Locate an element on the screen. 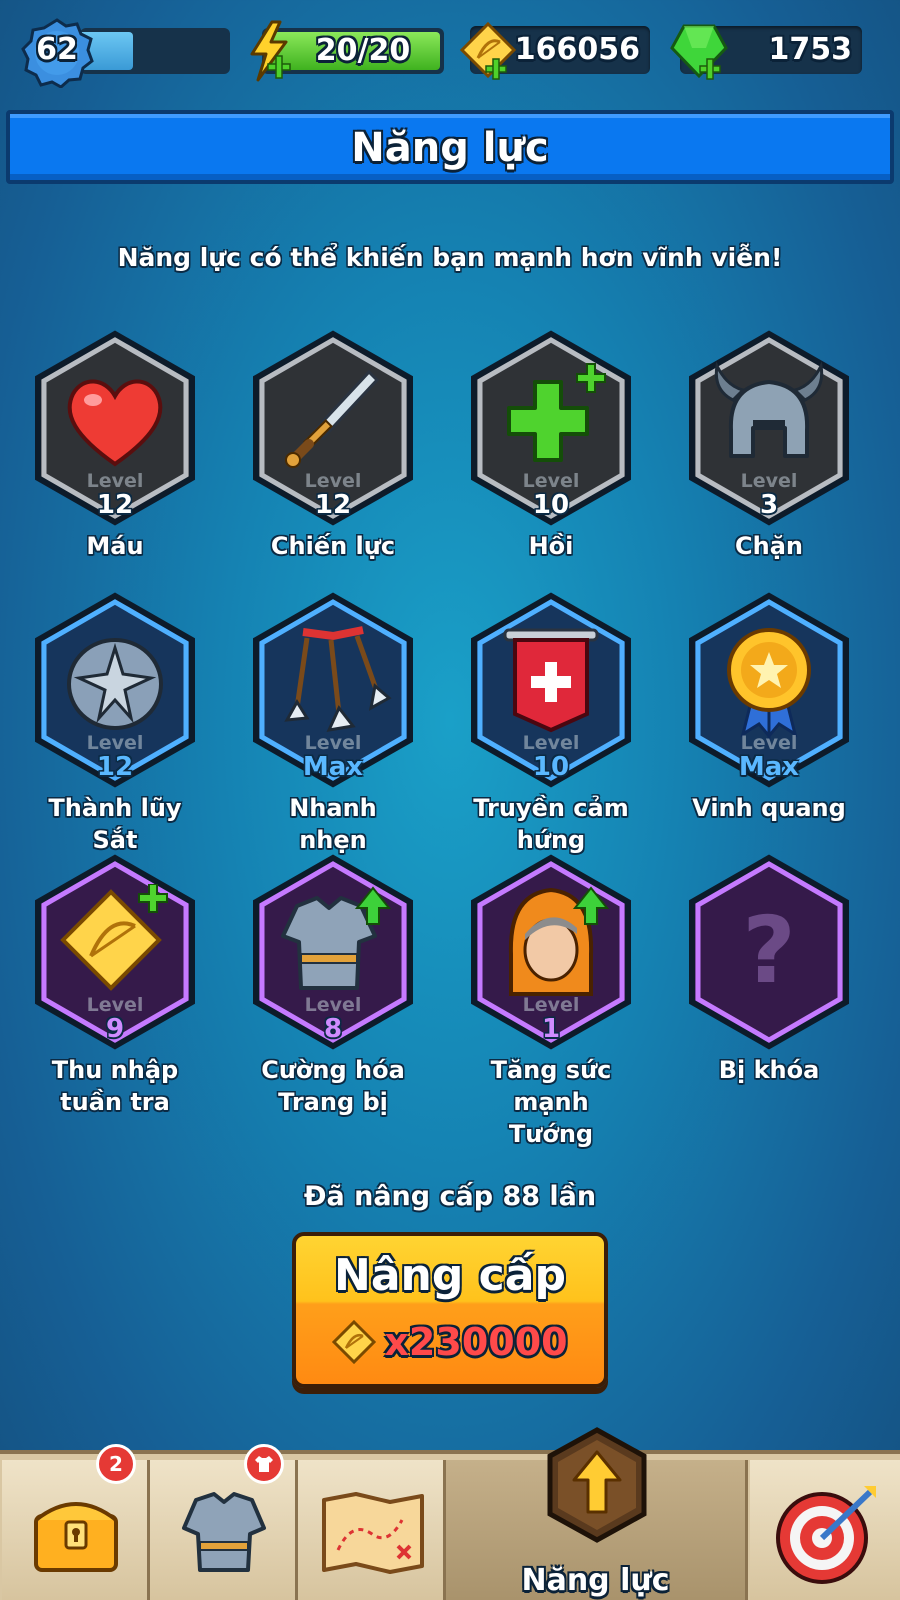  upgrade-cost-value: x230000 is located at coordinates (476, 1342).